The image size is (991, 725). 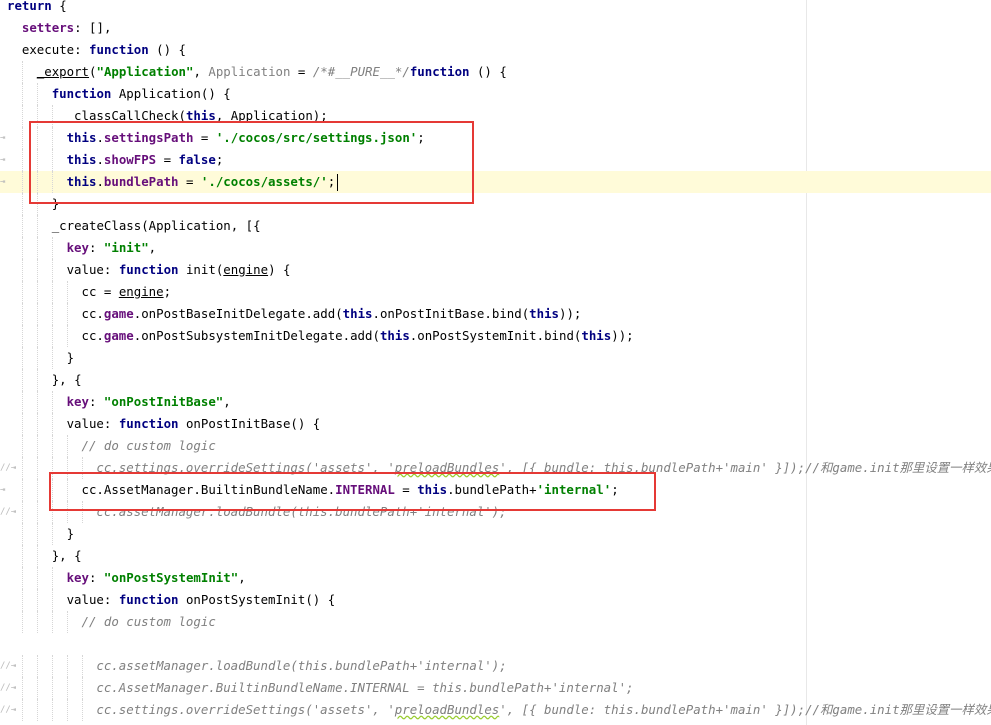 What do you see at coordinates (495, 578) in the screenshot?
I see `code-line: key: "onPostSystemInit",` at bounding box center [495, 578].